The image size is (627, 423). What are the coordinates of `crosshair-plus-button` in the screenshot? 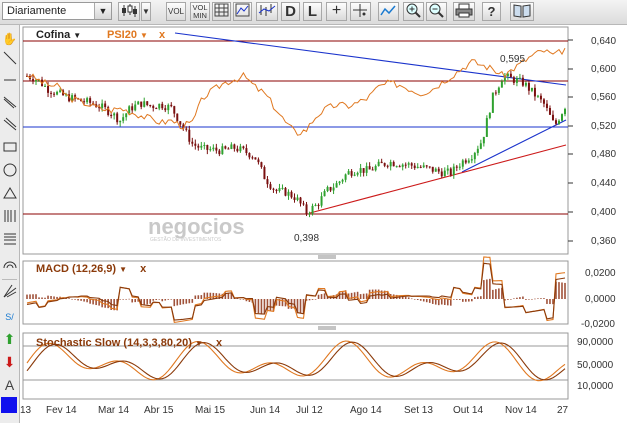 It's located at (360, 11).